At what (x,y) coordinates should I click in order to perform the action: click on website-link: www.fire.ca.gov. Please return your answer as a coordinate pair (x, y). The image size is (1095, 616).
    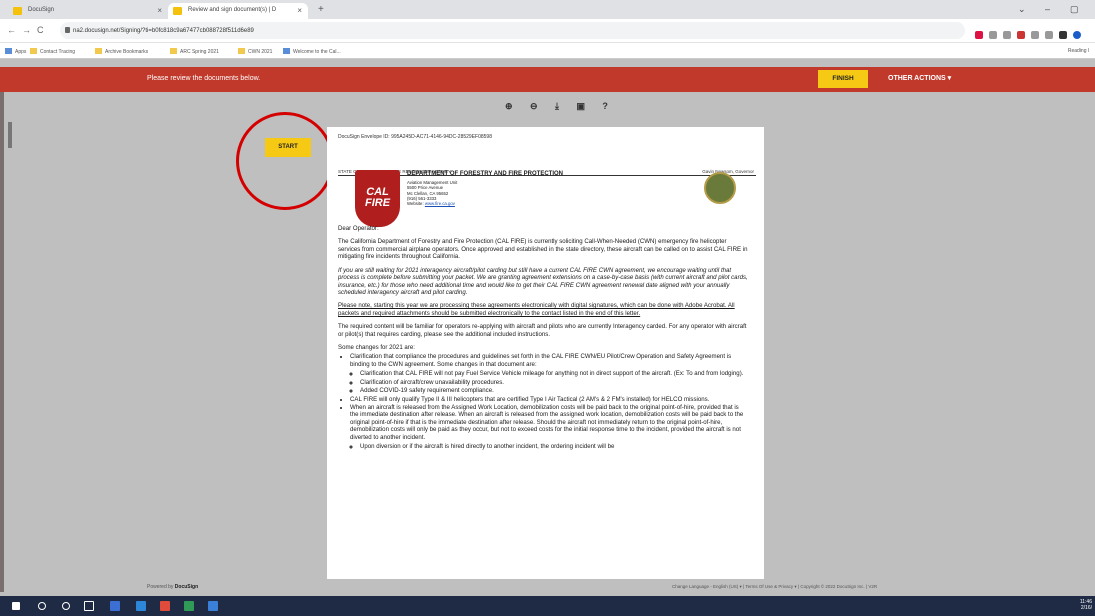
    Looking at the image, I should click on (440, 203).